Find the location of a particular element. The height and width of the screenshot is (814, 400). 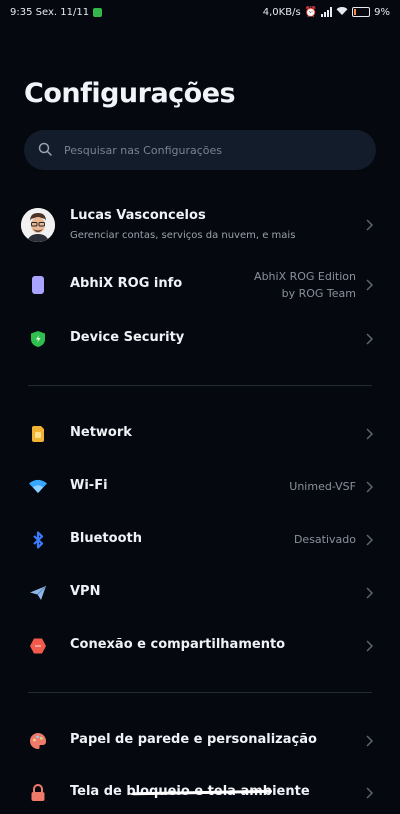

settings-item-label: Papel de parede e personalização is located at coordinates (193, 739).